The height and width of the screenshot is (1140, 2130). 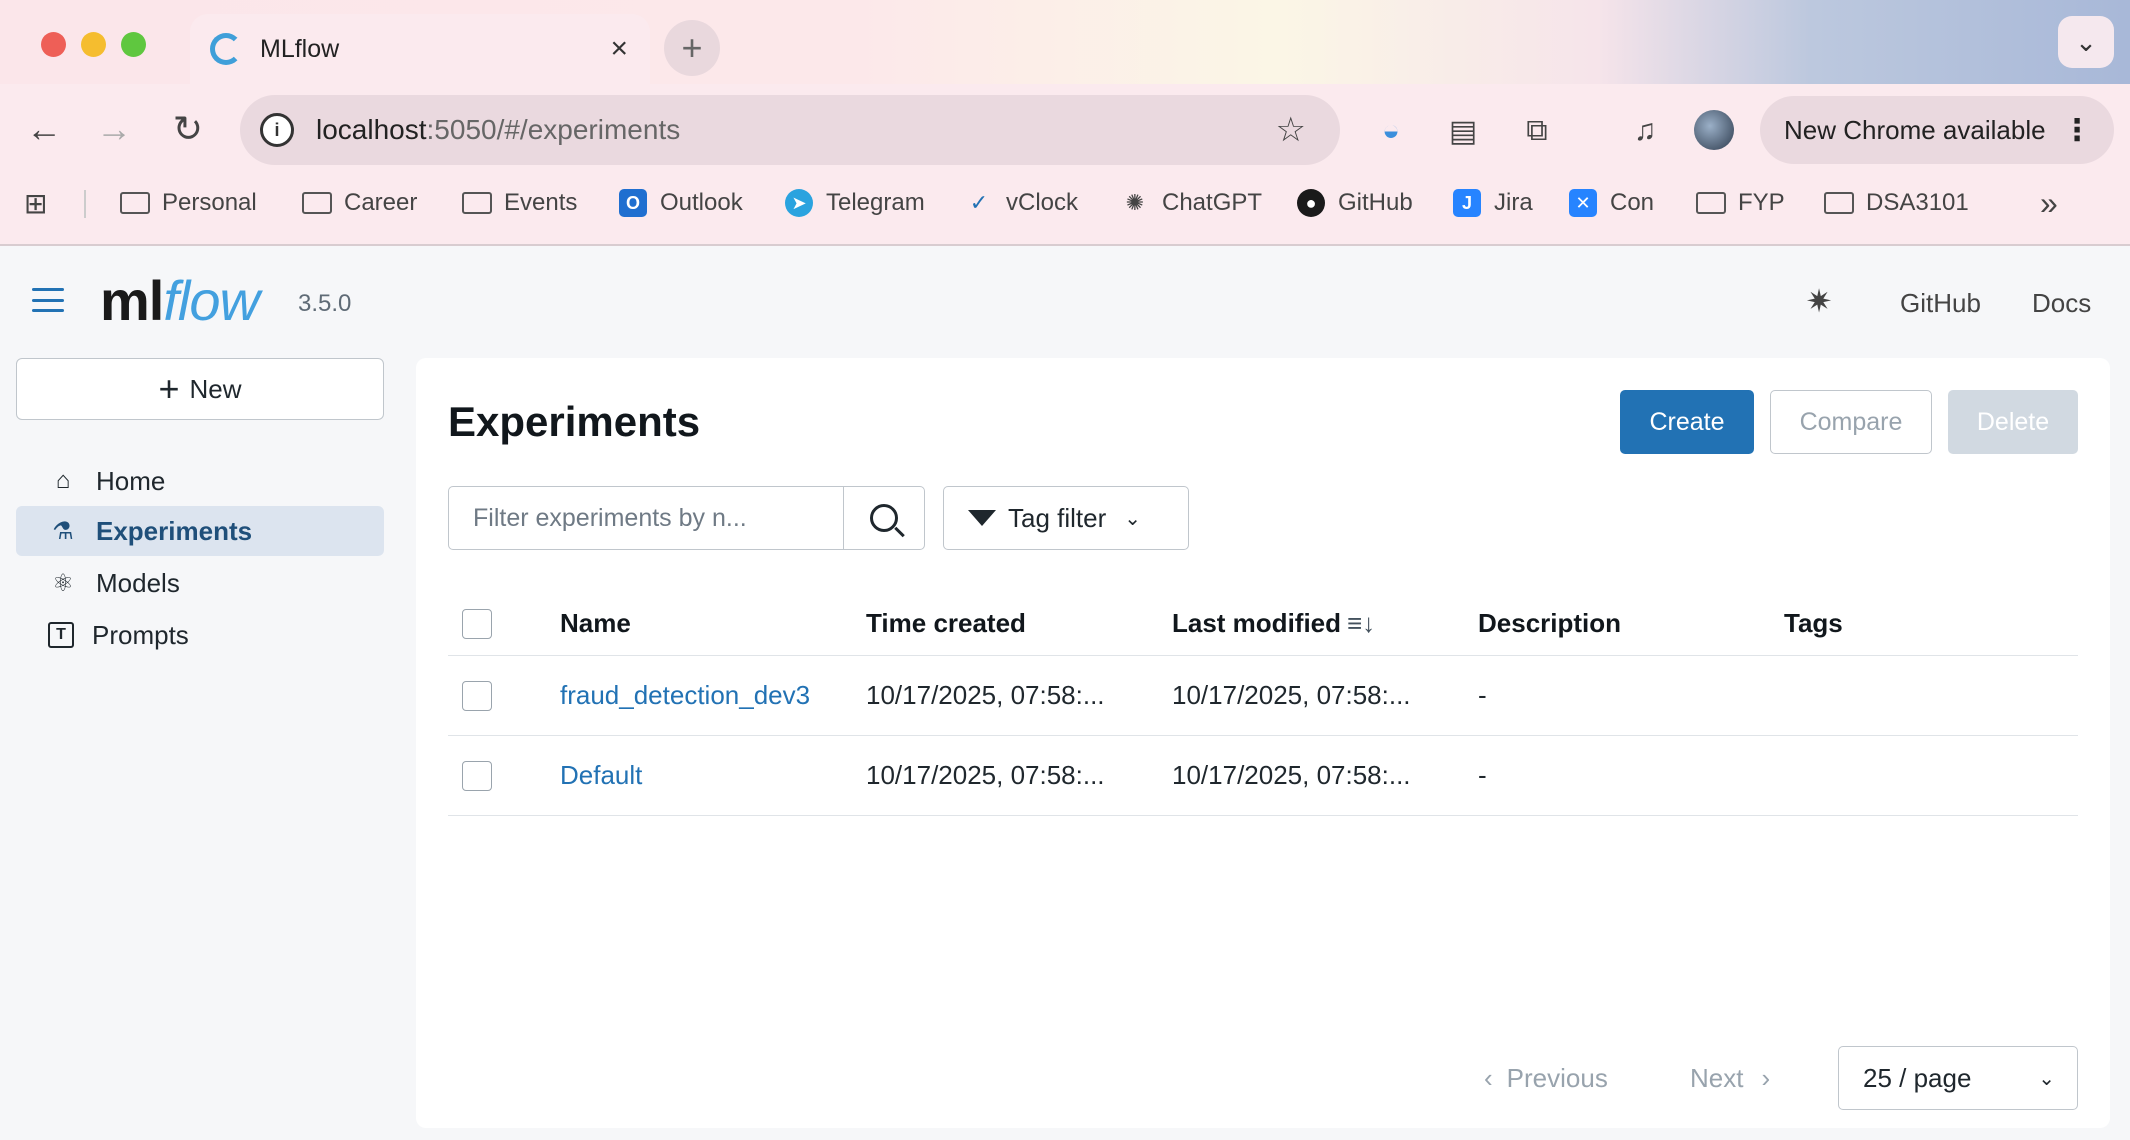 I want to click on bookmark-star-icon: ☆, so click(x=1291, y=130).